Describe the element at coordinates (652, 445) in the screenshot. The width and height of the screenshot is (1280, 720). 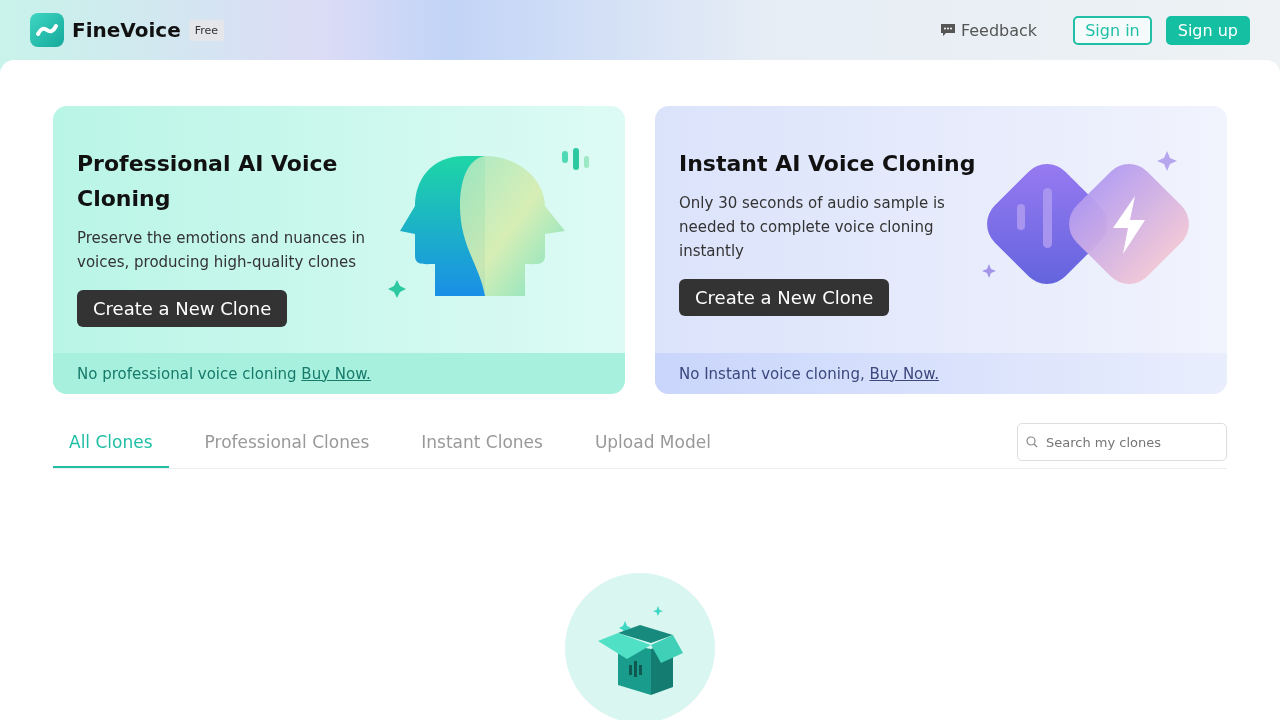
I see `tab: Upload Model` at that location.